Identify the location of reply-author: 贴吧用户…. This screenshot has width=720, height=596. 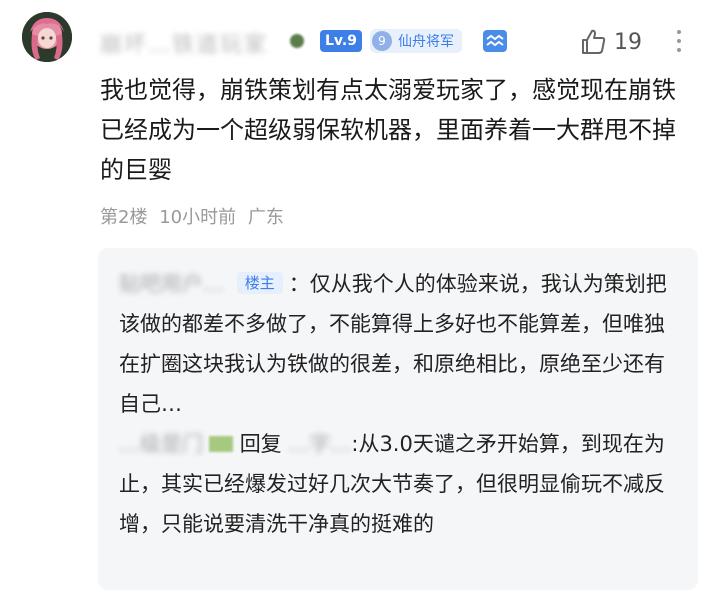
(171, 284).